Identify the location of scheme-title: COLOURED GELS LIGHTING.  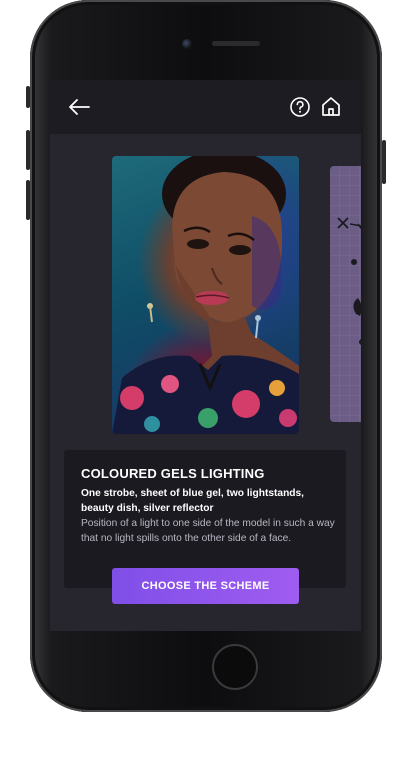
(173, 473).